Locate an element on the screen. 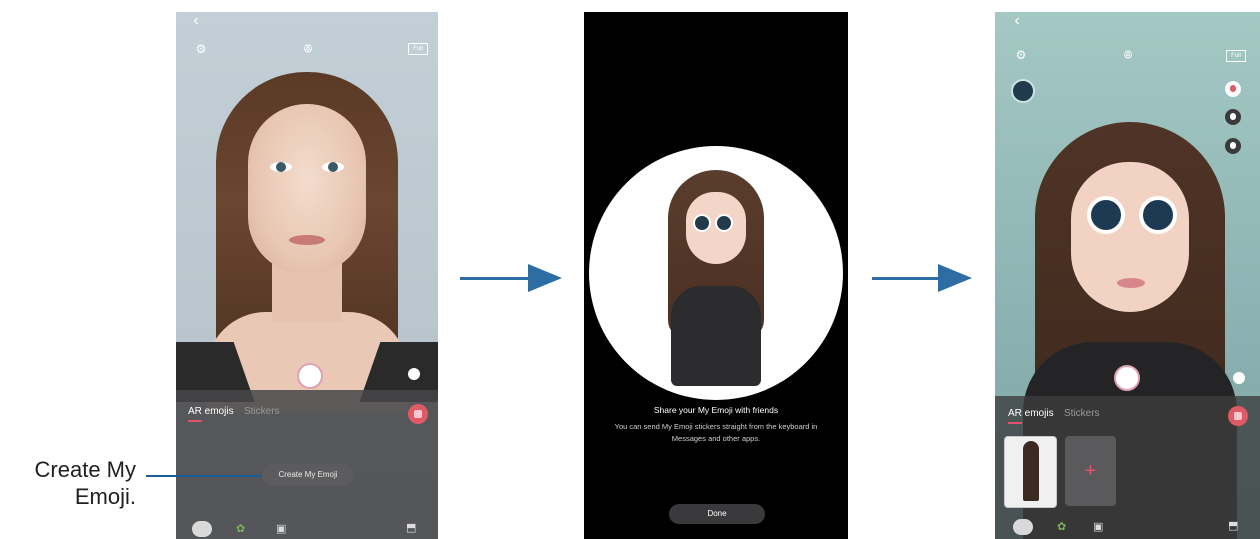 The image size is (1260, 539). mode-mask-icon is located at coordinates (1233, 89).